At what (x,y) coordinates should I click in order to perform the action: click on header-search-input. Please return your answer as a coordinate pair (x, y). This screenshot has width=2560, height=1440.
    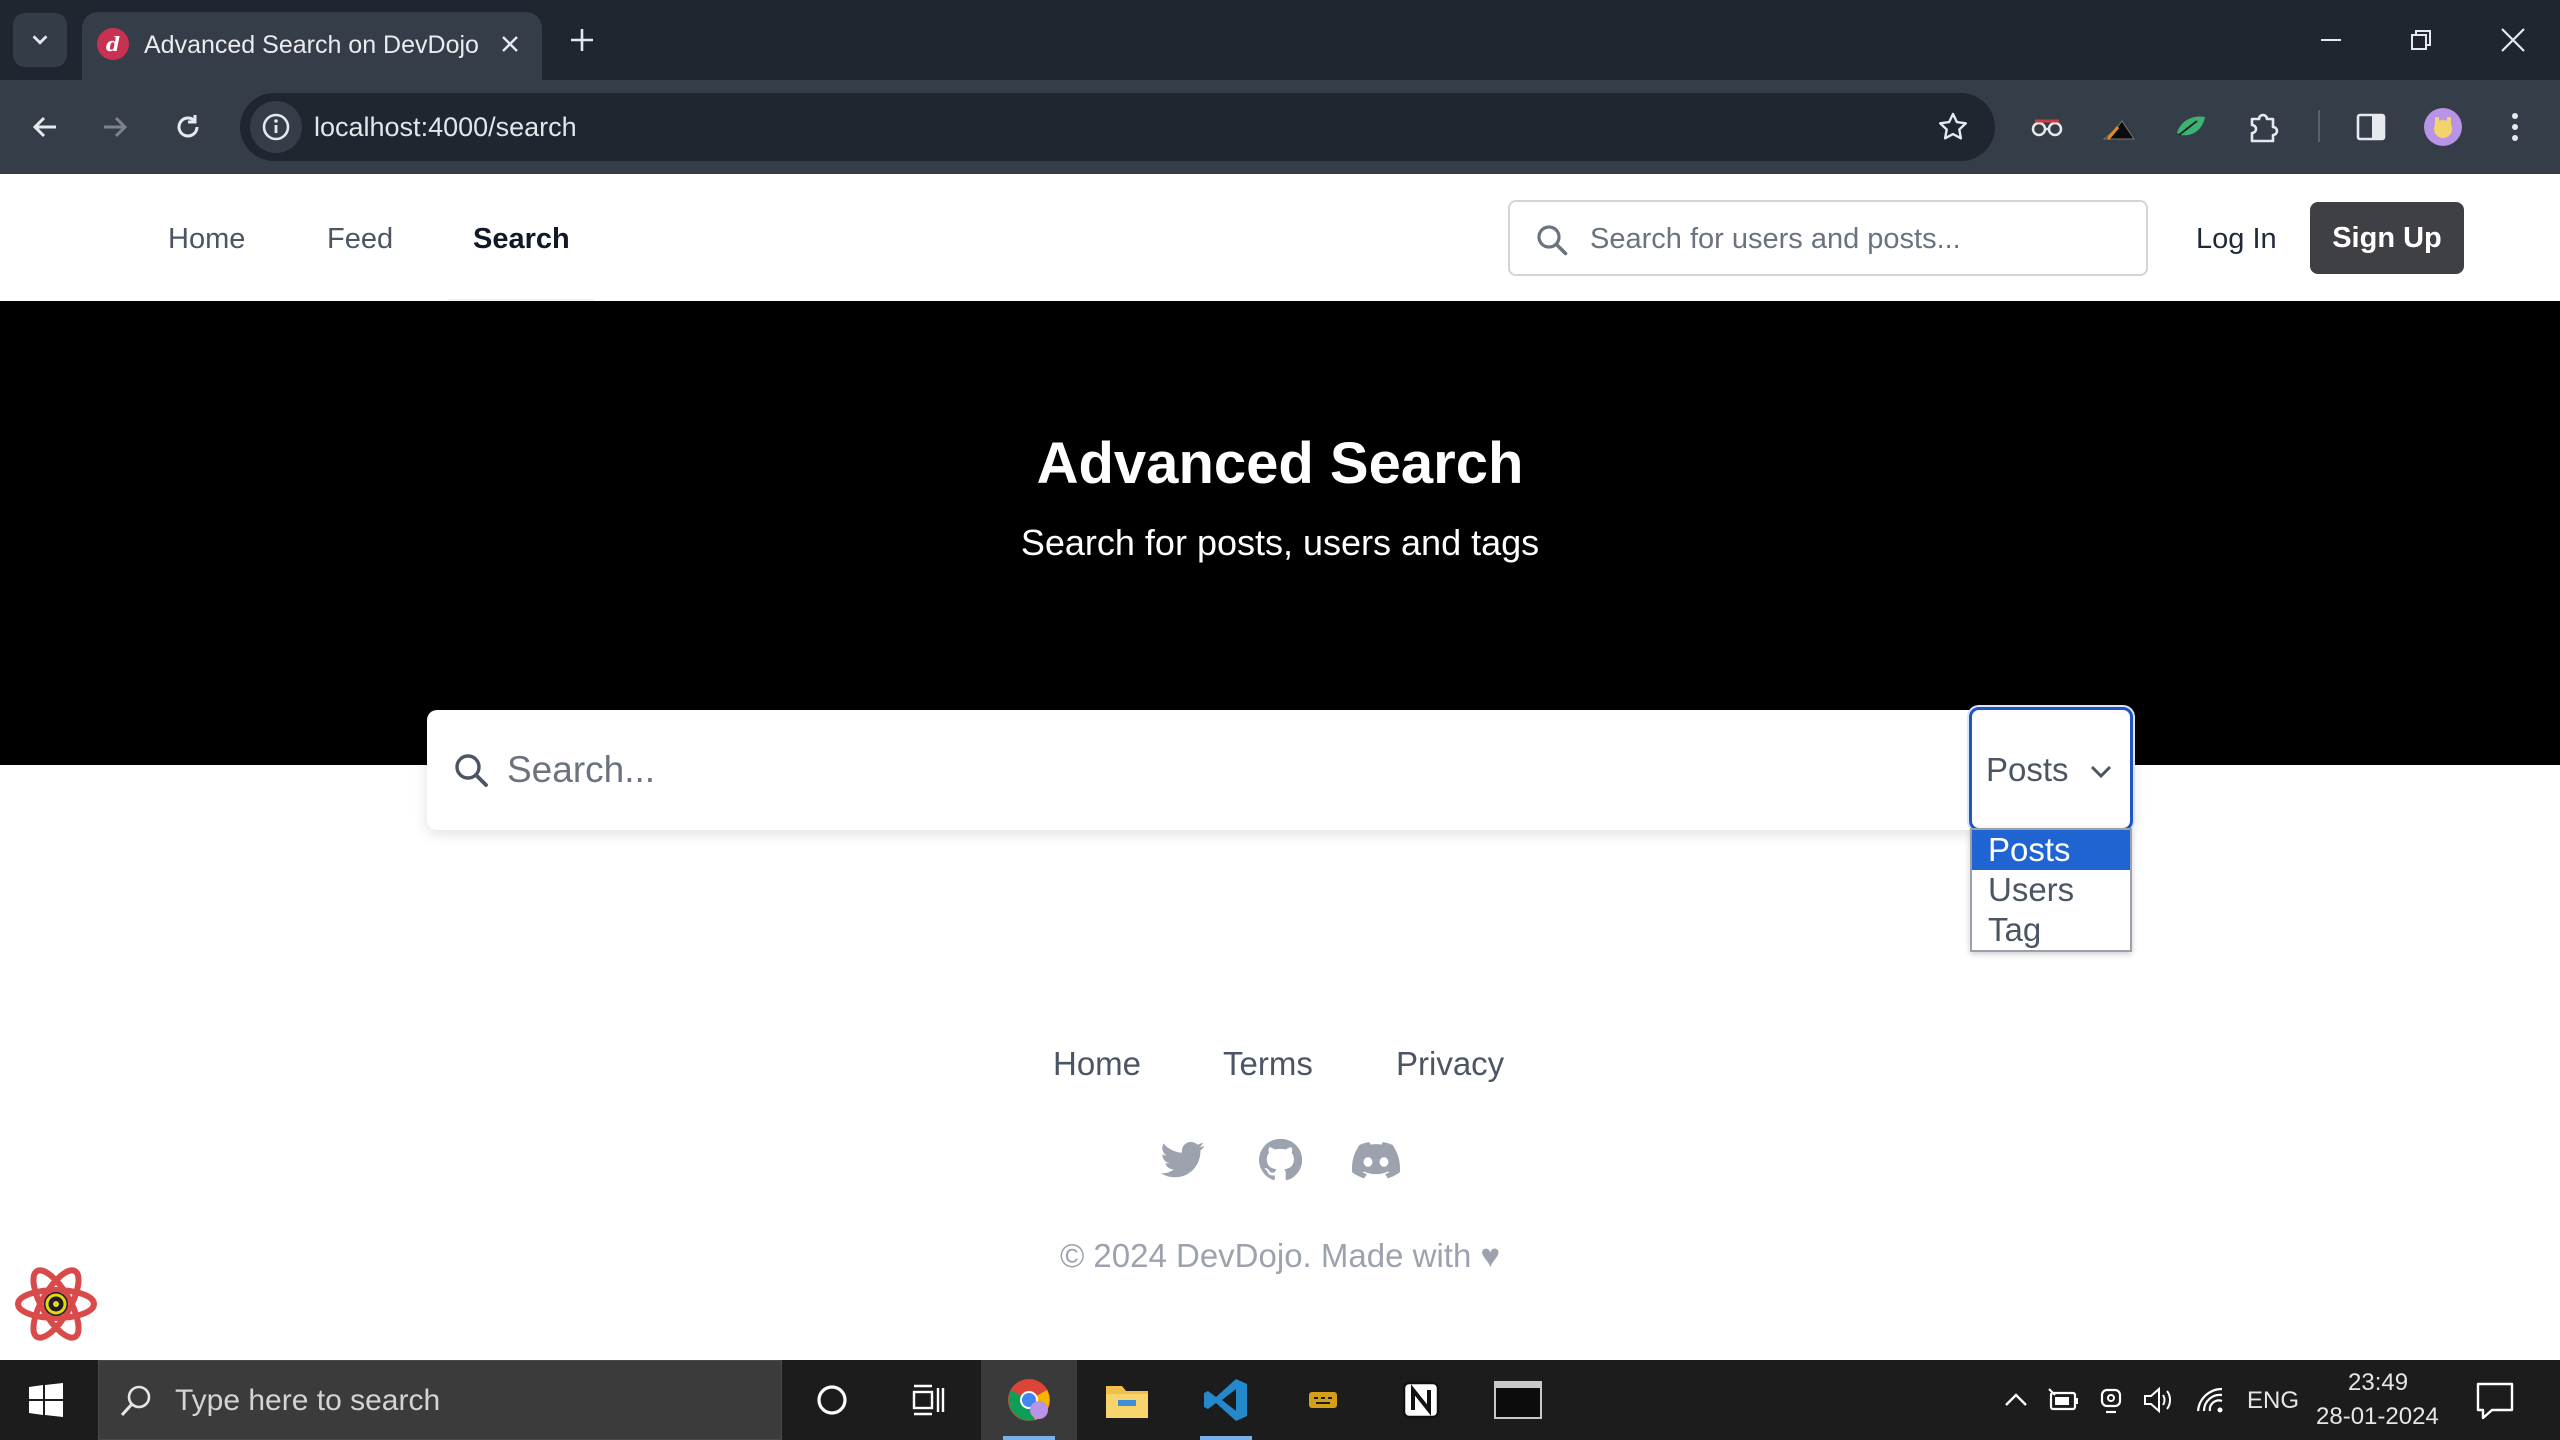
    Looking at the image, I should click on (1860, 239).